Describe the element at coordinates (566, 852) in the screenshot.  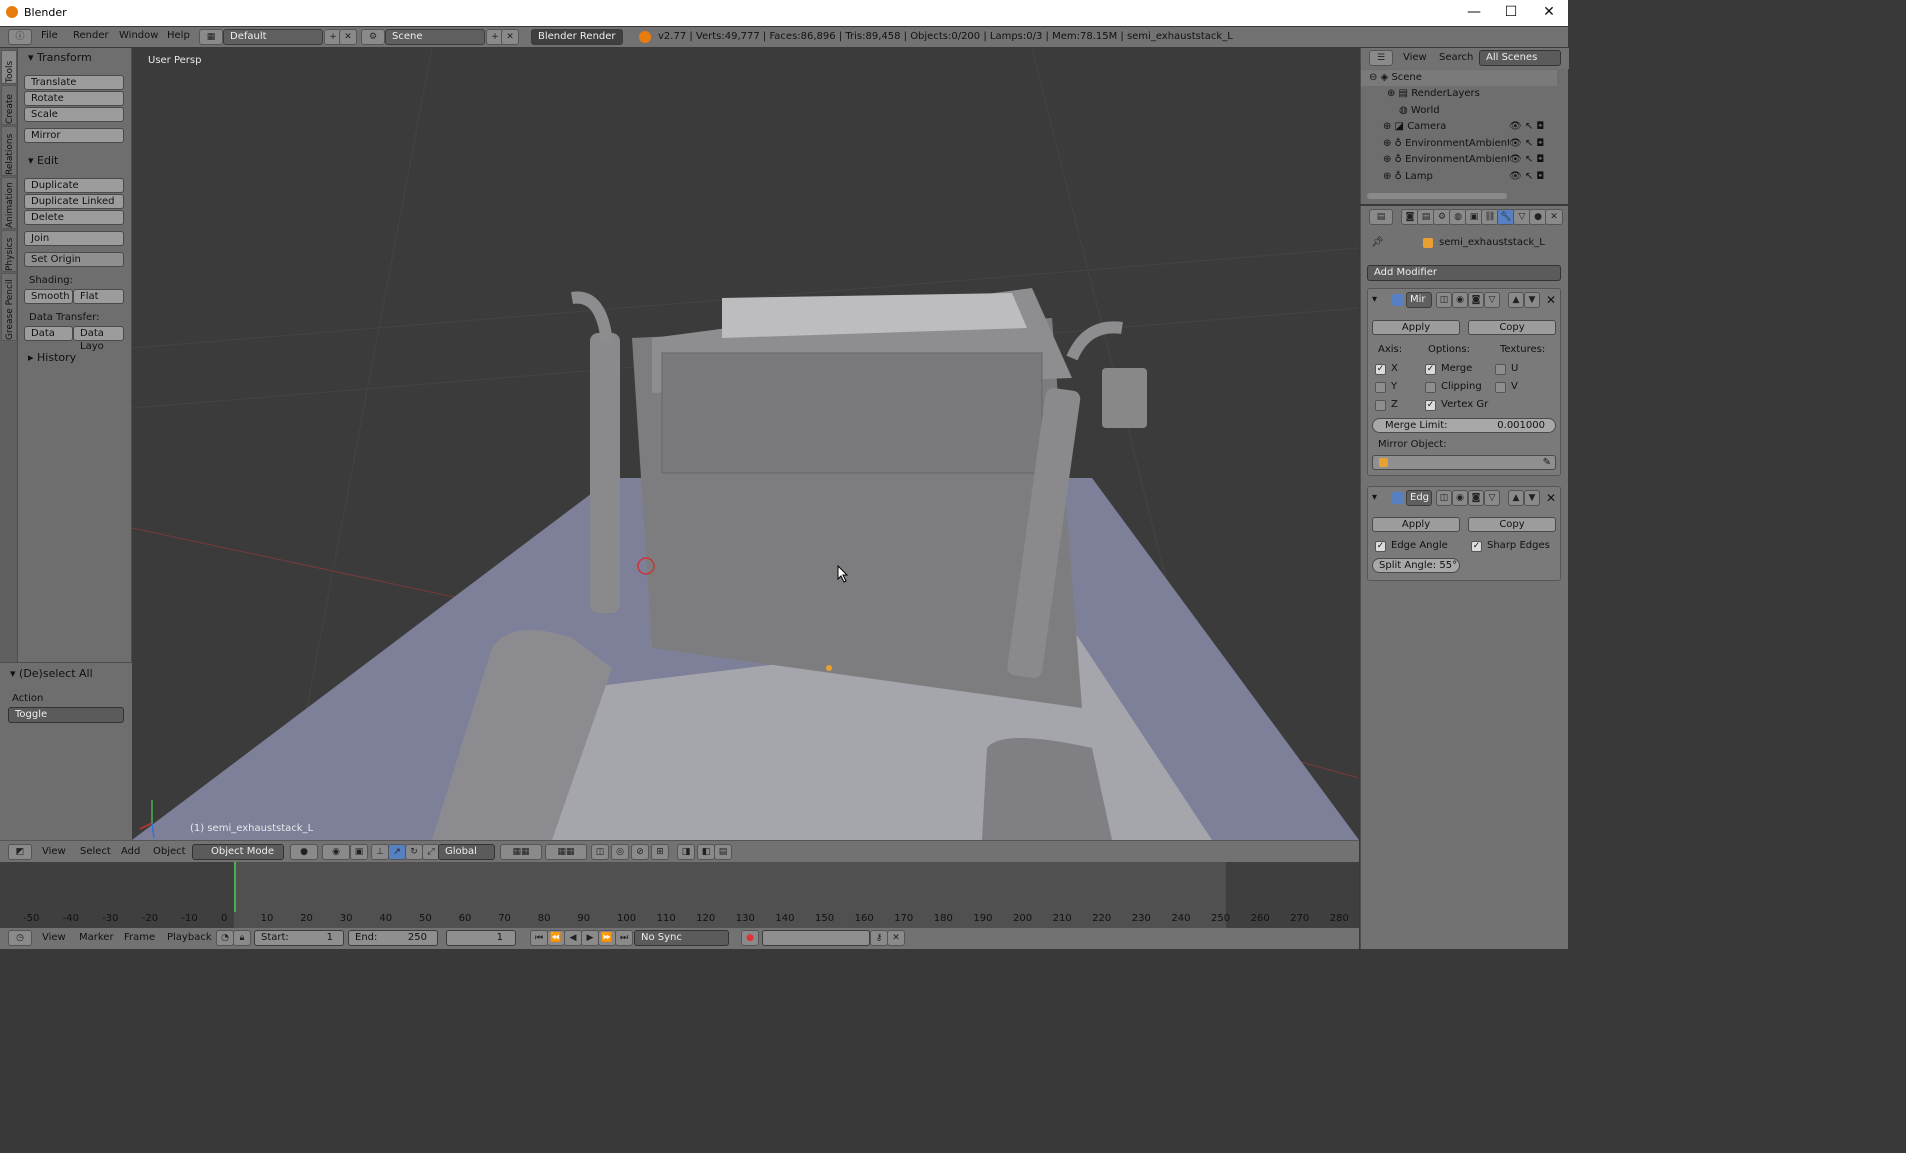
I see `layers-b-icon: ▦▦` at that location.